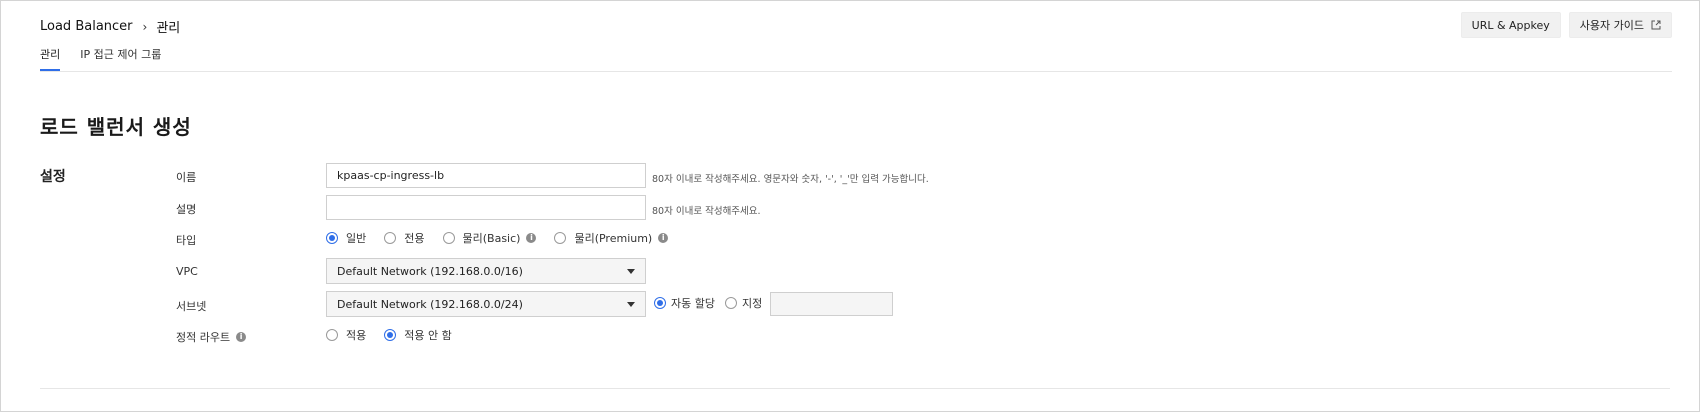  I want to click on section-title: 설정, so click(53, 177).